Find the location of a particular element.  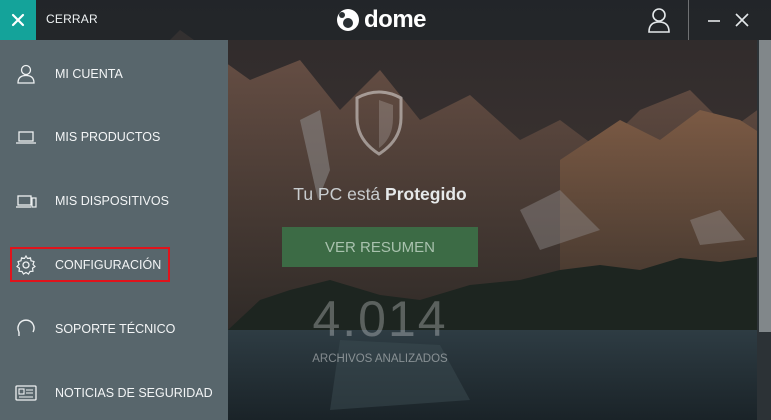

close-menu-label: CERRAR is located at coordinates (72, 19).